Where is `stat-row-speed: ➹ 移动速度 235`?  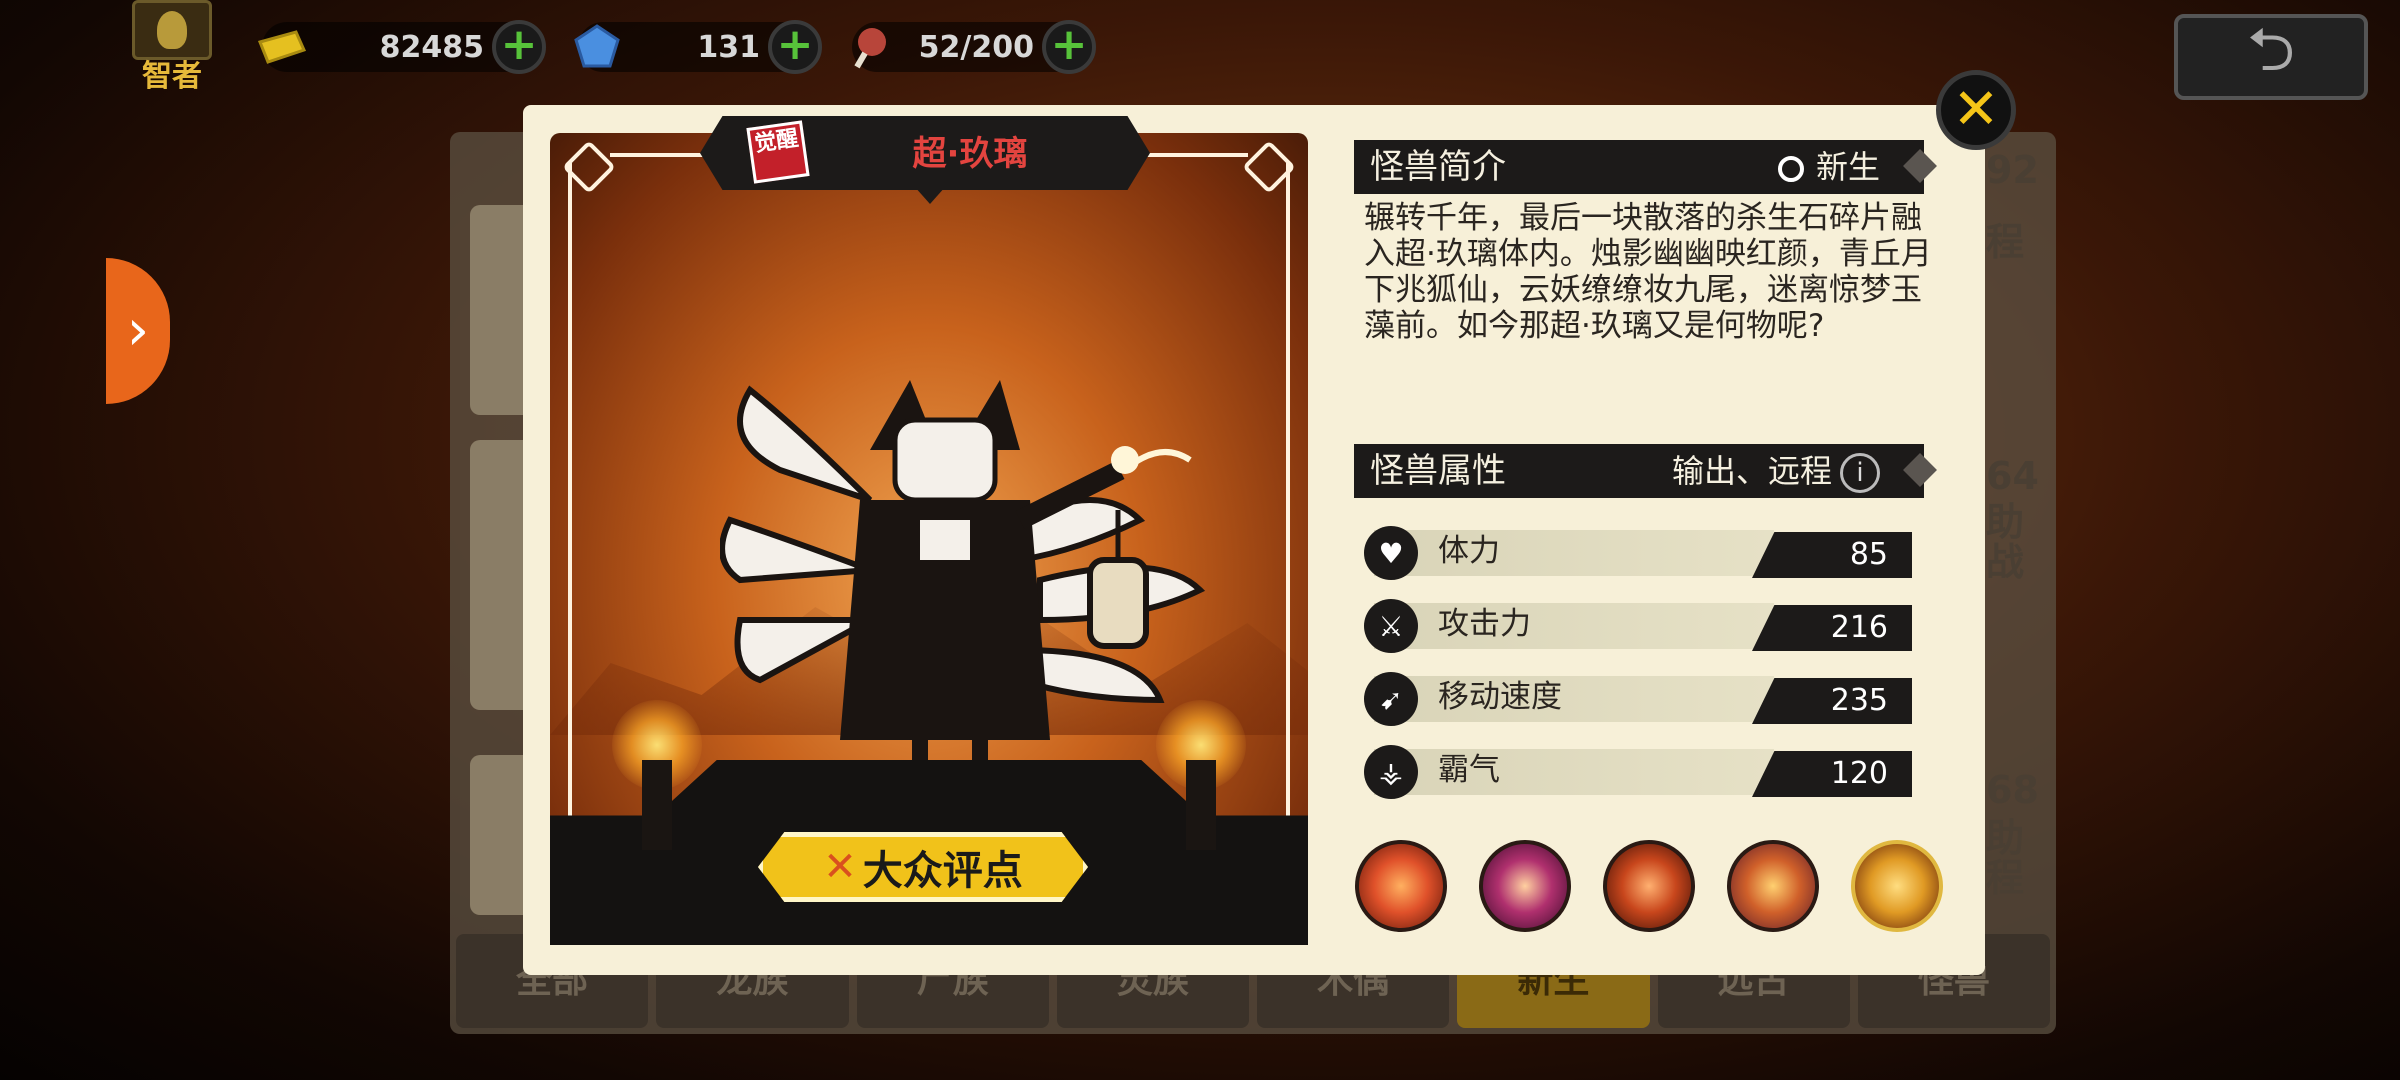
stat-row-speed: ➹ 移动速度 235 is located at coordinates (1638, 699).